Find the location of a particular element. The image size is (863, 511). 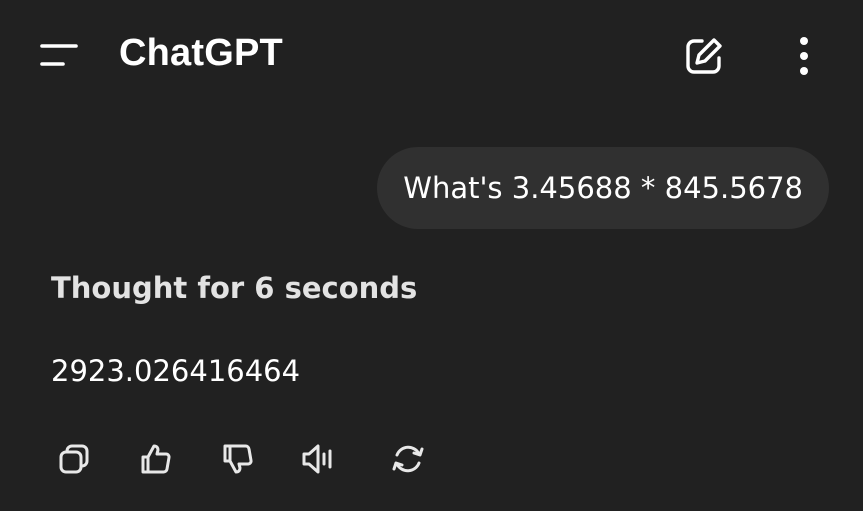

more-vertical-icon is located at coordinates (804, 56).